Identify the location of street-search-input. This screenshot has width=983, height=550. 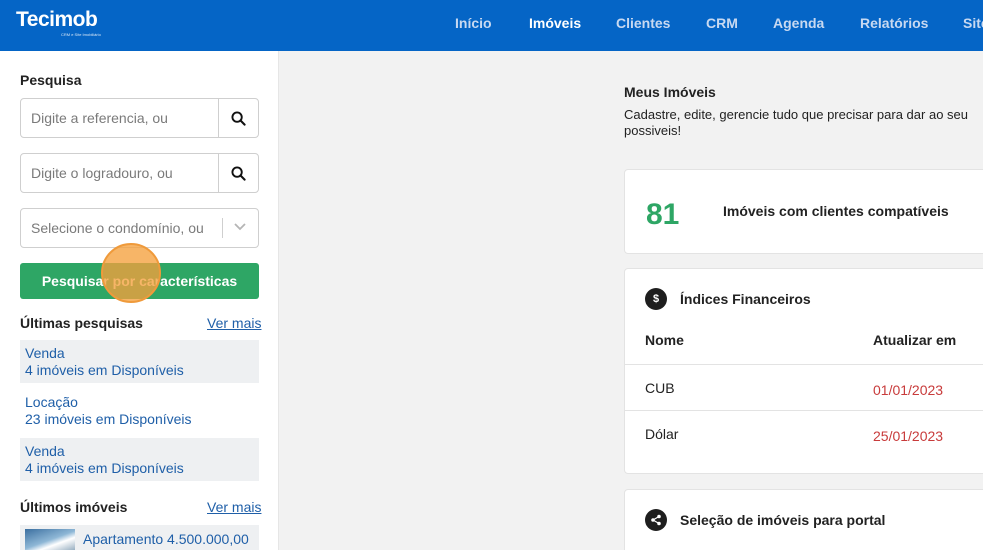
(123, 173).